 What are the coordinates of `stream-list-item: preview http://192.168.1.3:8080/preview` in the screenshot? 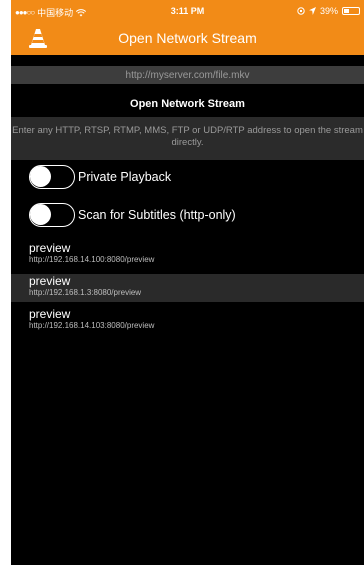 It's located at (187, 288).